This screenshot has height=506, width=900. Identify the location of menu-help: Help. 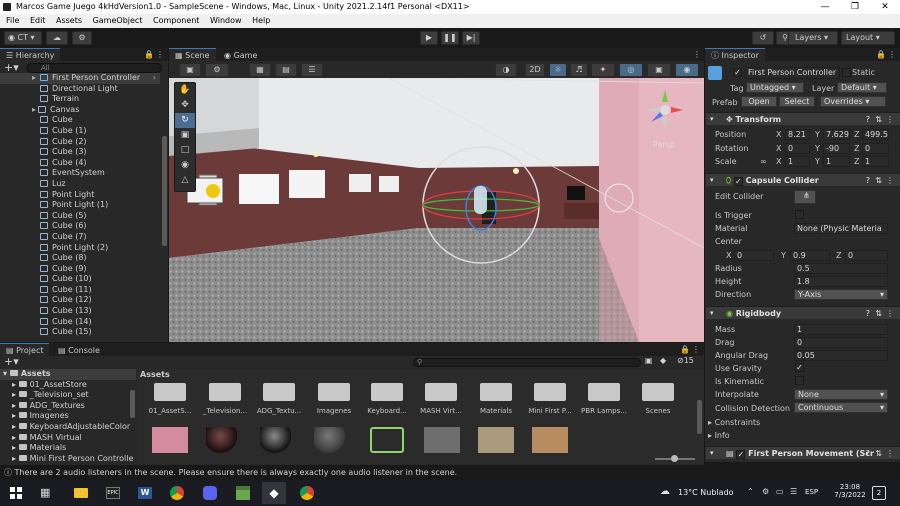
(261, 20).